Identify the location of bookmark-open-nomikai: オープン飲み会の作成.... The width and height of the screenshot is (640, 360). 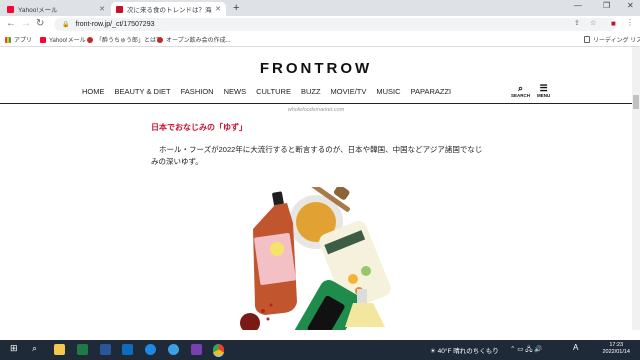
(194, 39).